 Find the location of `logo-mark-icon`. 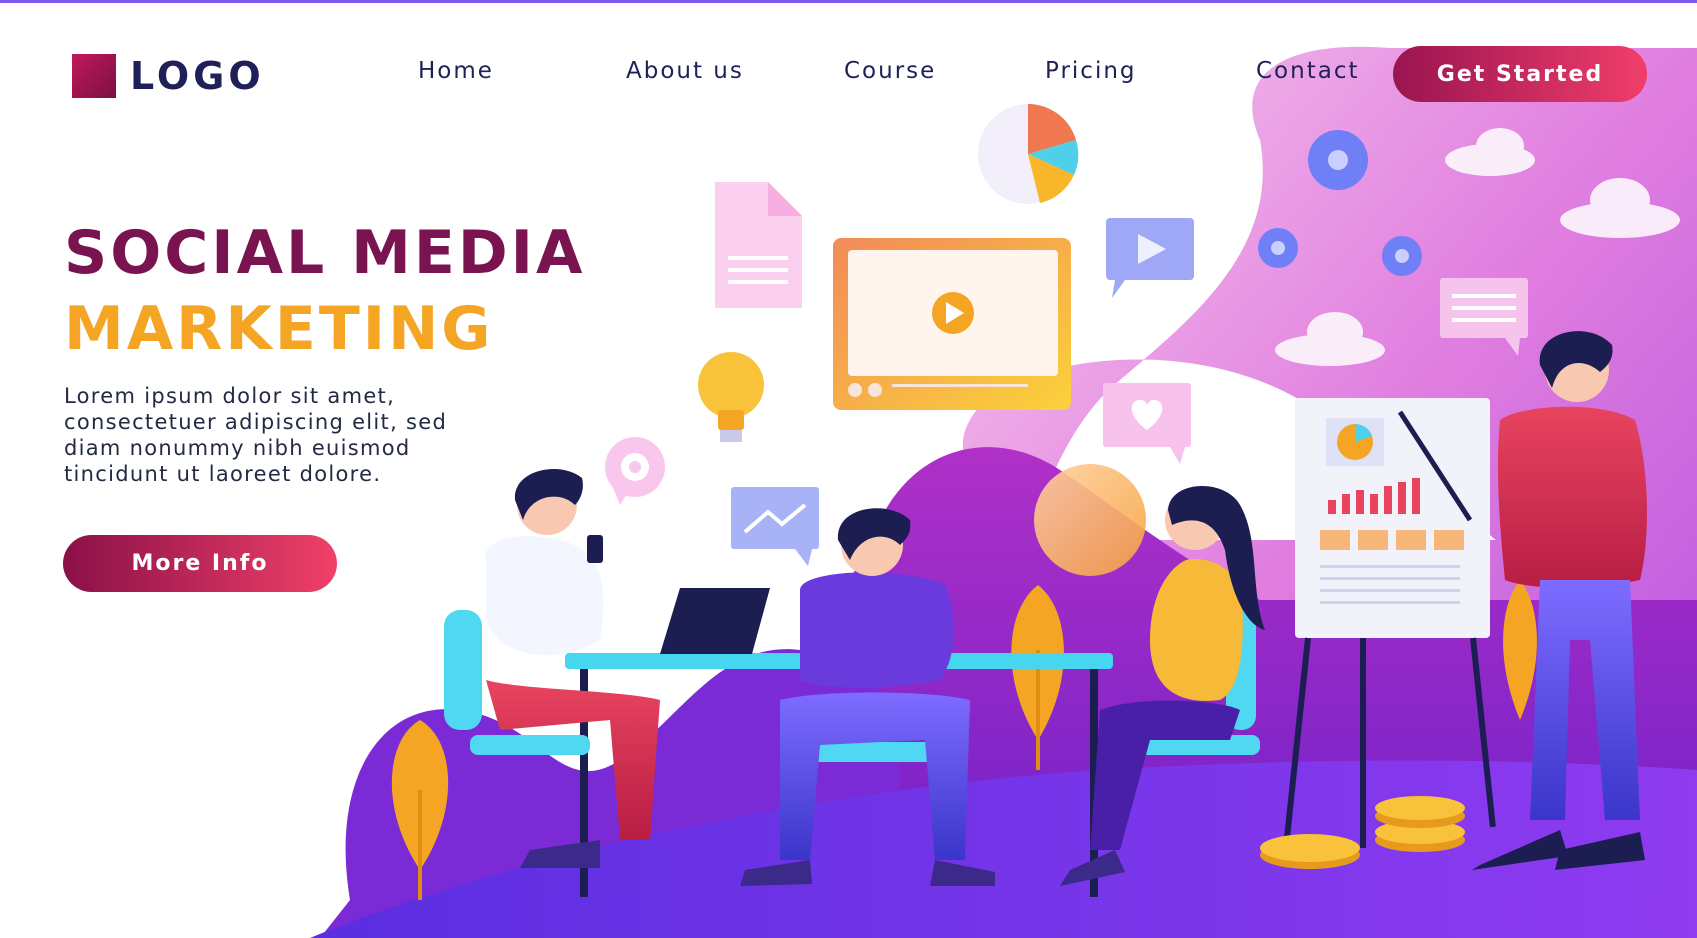

logo-mark-icon is located at coordinates (94, 76).